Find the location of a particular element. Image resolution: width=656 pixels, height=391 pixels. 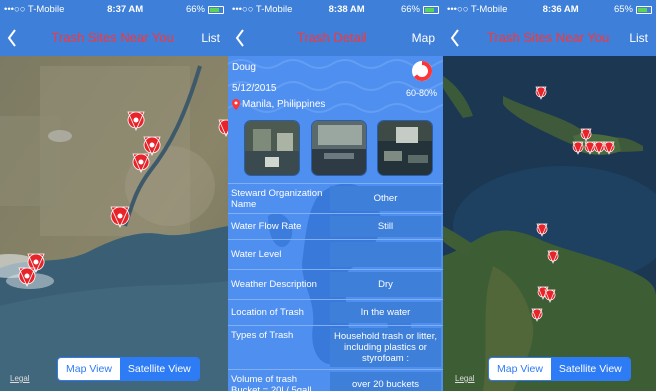

progress-ring-icon is located at coordinates (422, 71).